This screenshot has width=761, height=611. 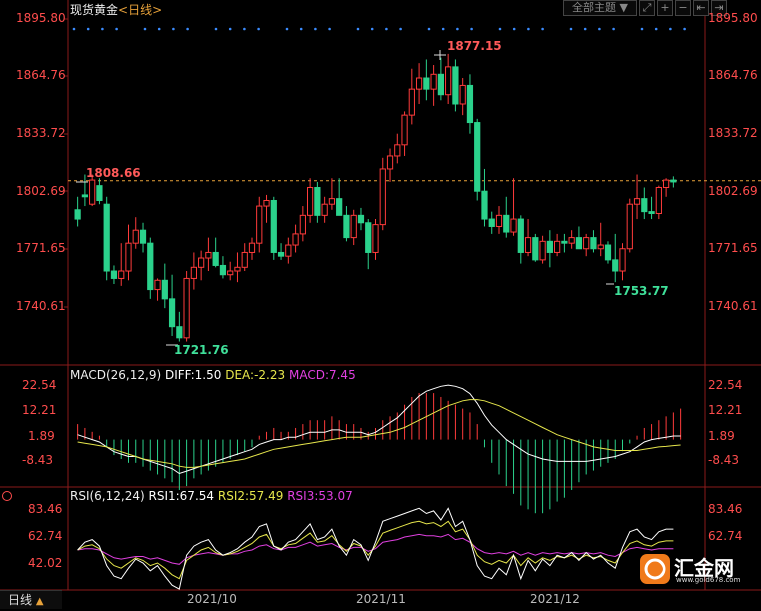 What do you see at coordinates (474, 46) in the screenshot?
I see `high-label: 1877.15` at bounding box center [474, 46].